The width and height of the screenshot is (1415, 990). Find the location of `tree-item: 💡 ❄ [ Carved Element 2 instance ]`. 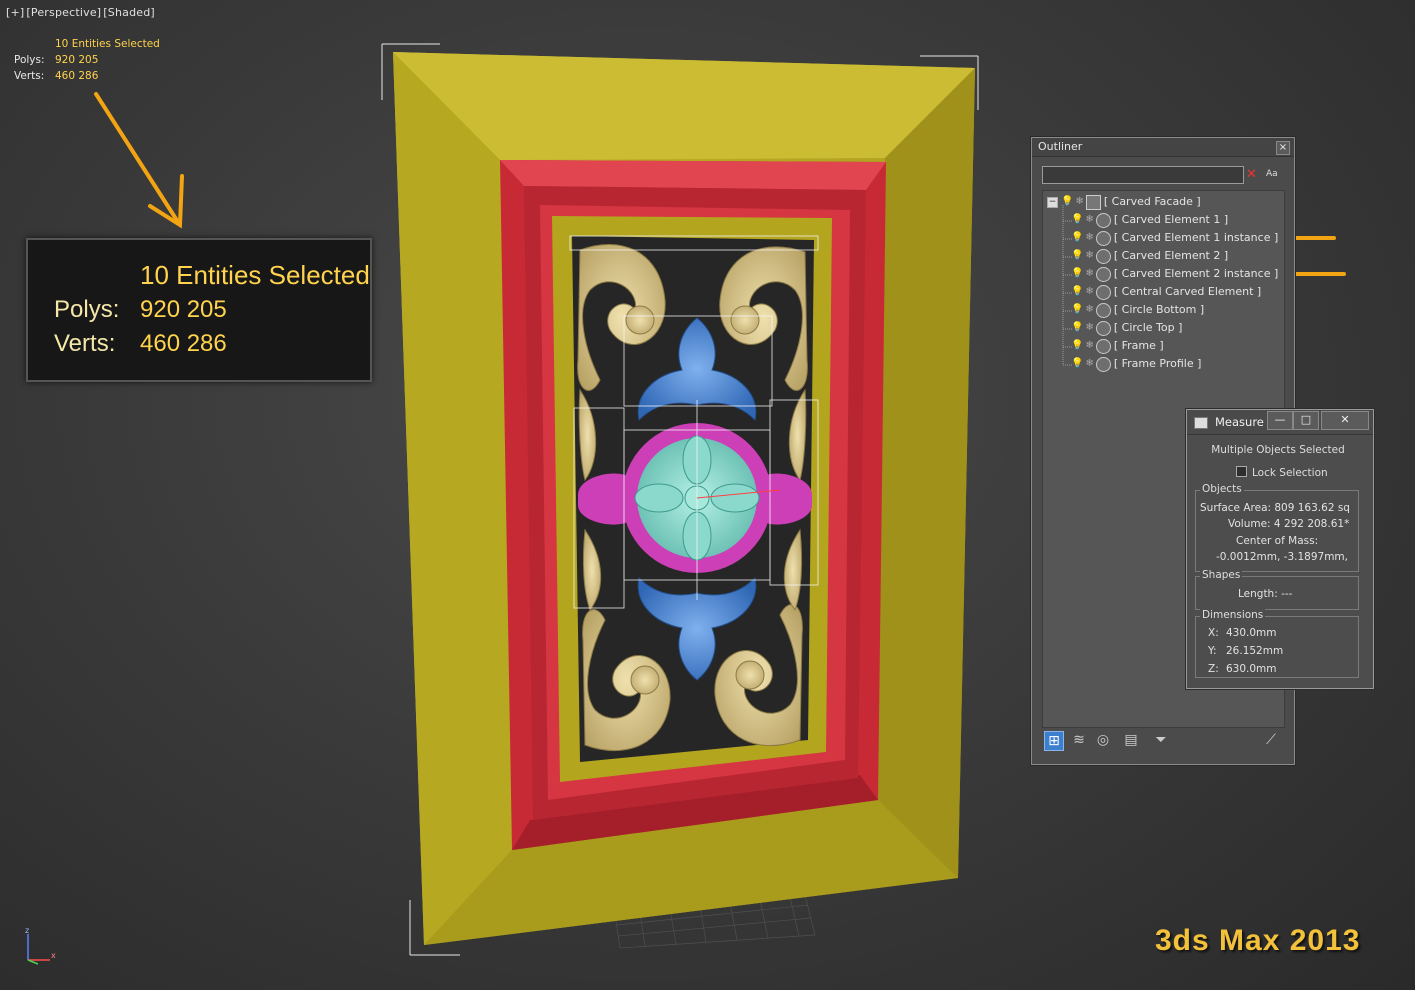

tree-item: 💡 ❄ [ Carved Element 2 instance ] is located at coordinates (1174, 274).